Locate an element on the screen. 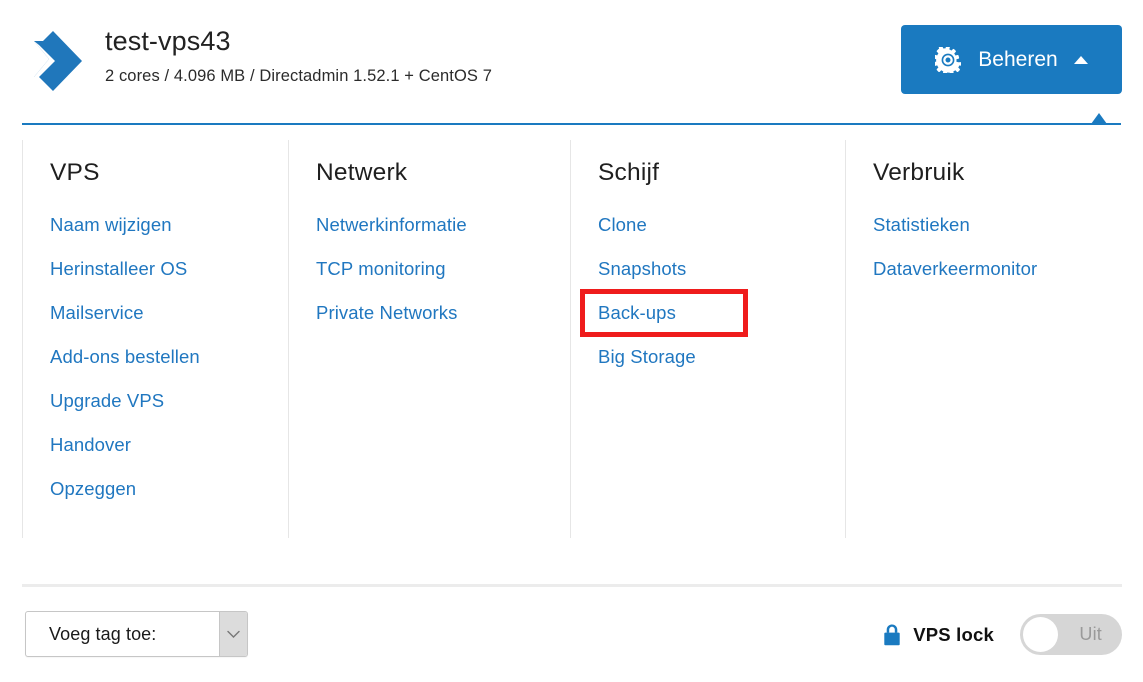 The height and width of the screenshot is (682, 1143). list-item: Opzeggen is located at coordinates (169, 489).